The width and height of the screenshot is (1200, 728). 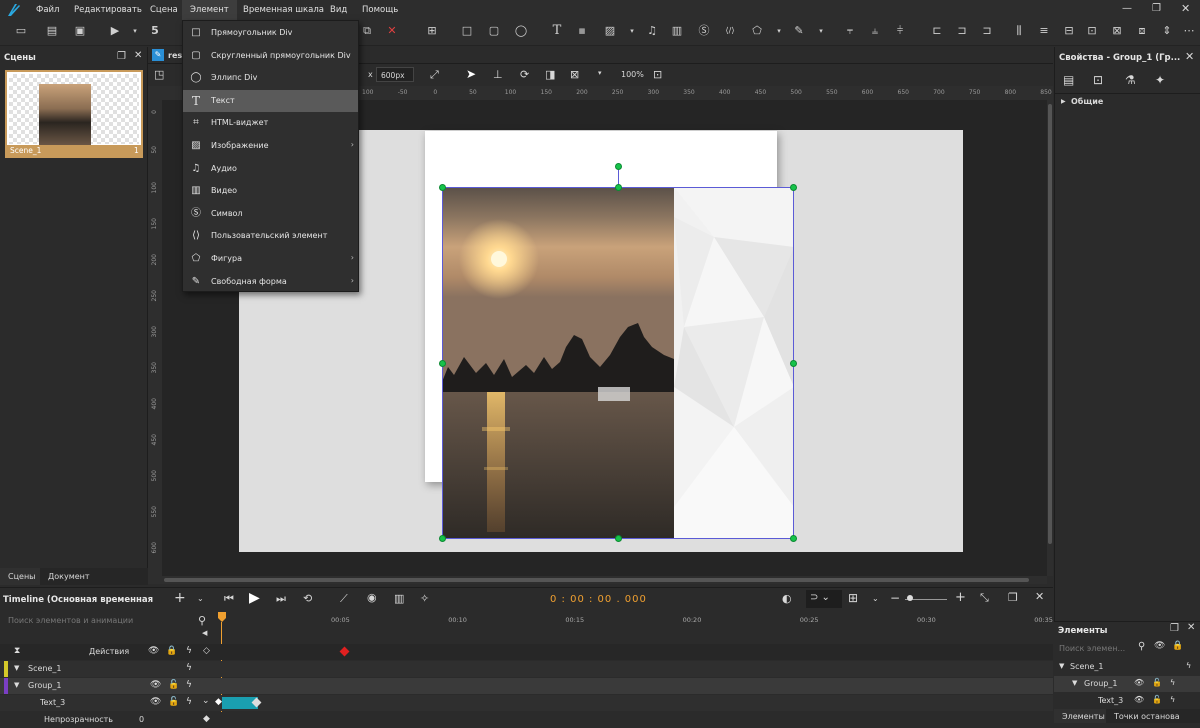 What do you see at coordinates (875, 31) in the screenshot?
I see `align-middle-icon: ⫨` at bounding box center [875, 31].